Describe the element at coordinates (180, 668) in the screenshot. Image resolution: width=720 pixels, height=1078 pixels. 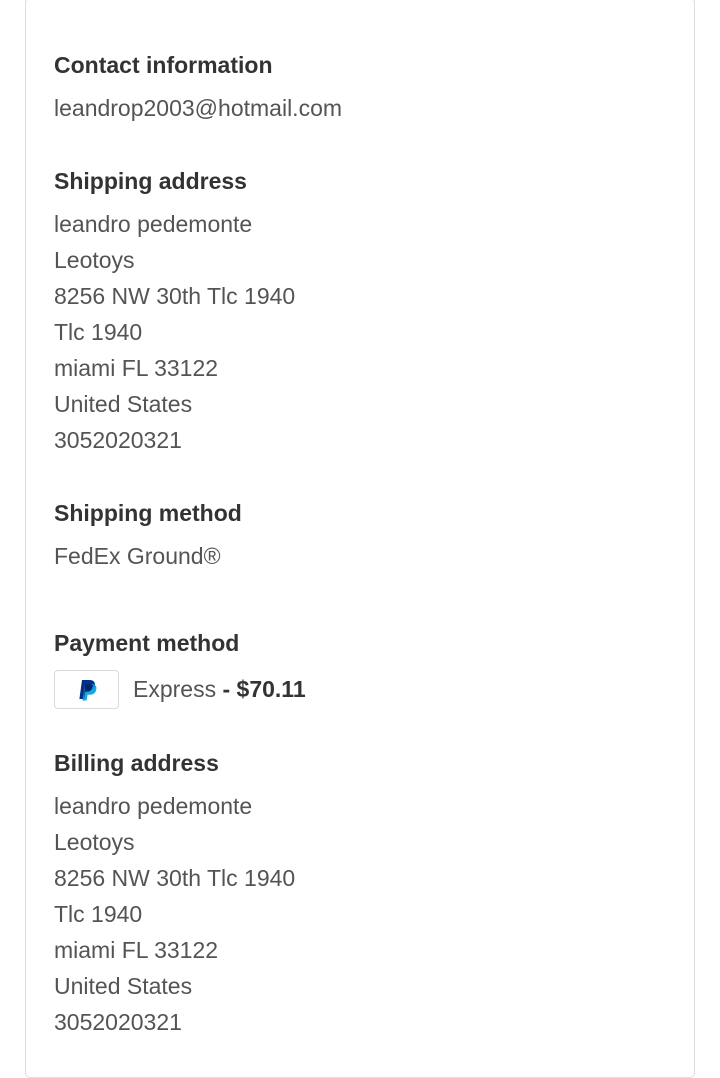
I see `payment-method-section: Payment method Express - $70.11` at that location.